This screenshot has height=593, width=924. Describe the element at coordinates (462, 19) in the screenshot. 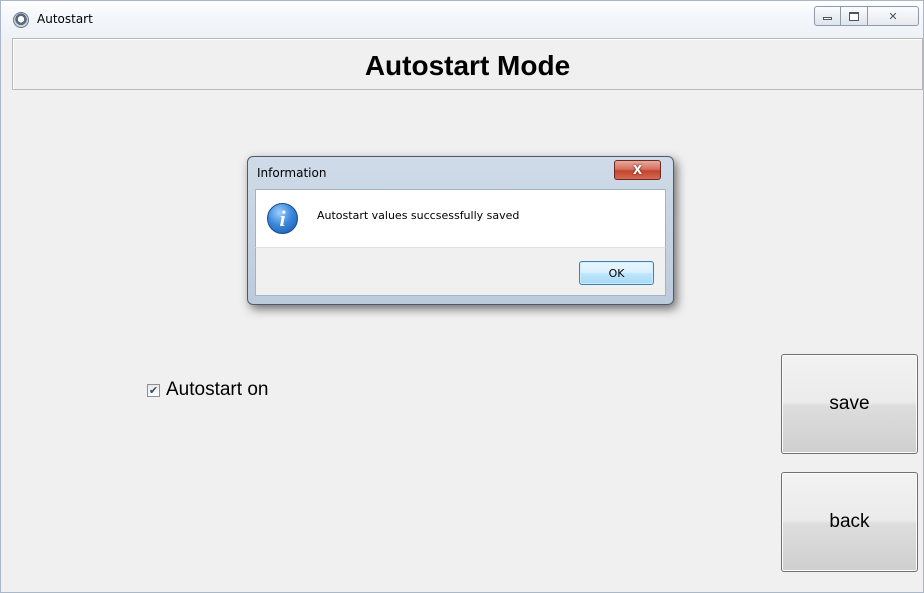

I see `title-bar: Autostart ✕` at that location.